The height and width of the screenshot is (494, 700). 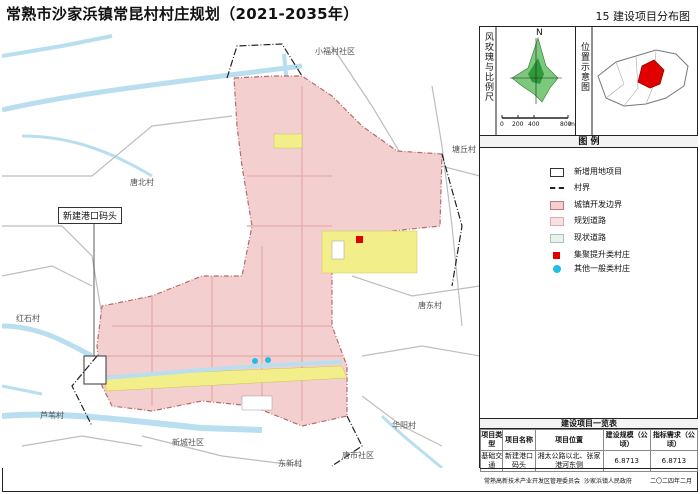 What do you see at coordinates (335, 51) in the screenshot?
I see `map-label-xiaoxiao: 小福村社区` at bounding box center [335, 51].